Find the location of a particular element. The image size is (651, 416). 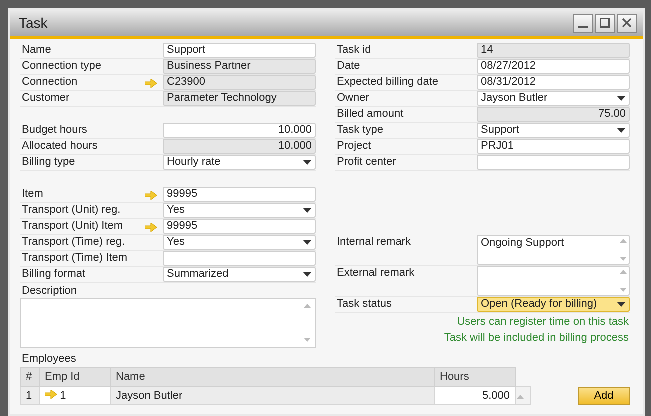

readonly-field: Parameter Technology is located at coordinates (239, 98).